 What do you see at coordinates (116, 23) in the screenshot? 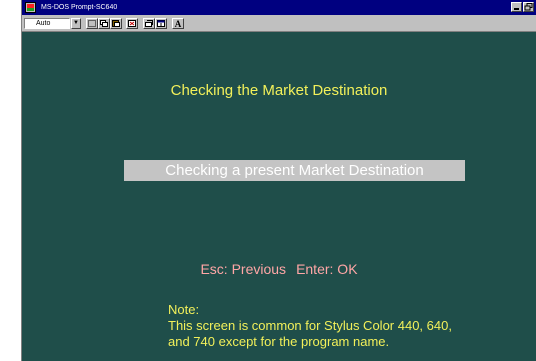
I see `paste-icon` at bounding box center [116, 23].